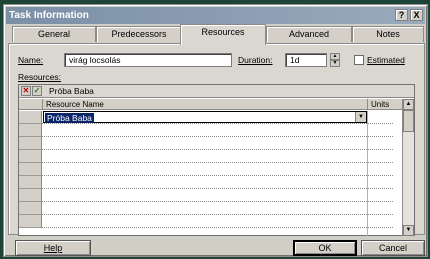 This screenshot has height=259, width=430. I want to click on title-bar: Task Information ? X, so click(215, 15).